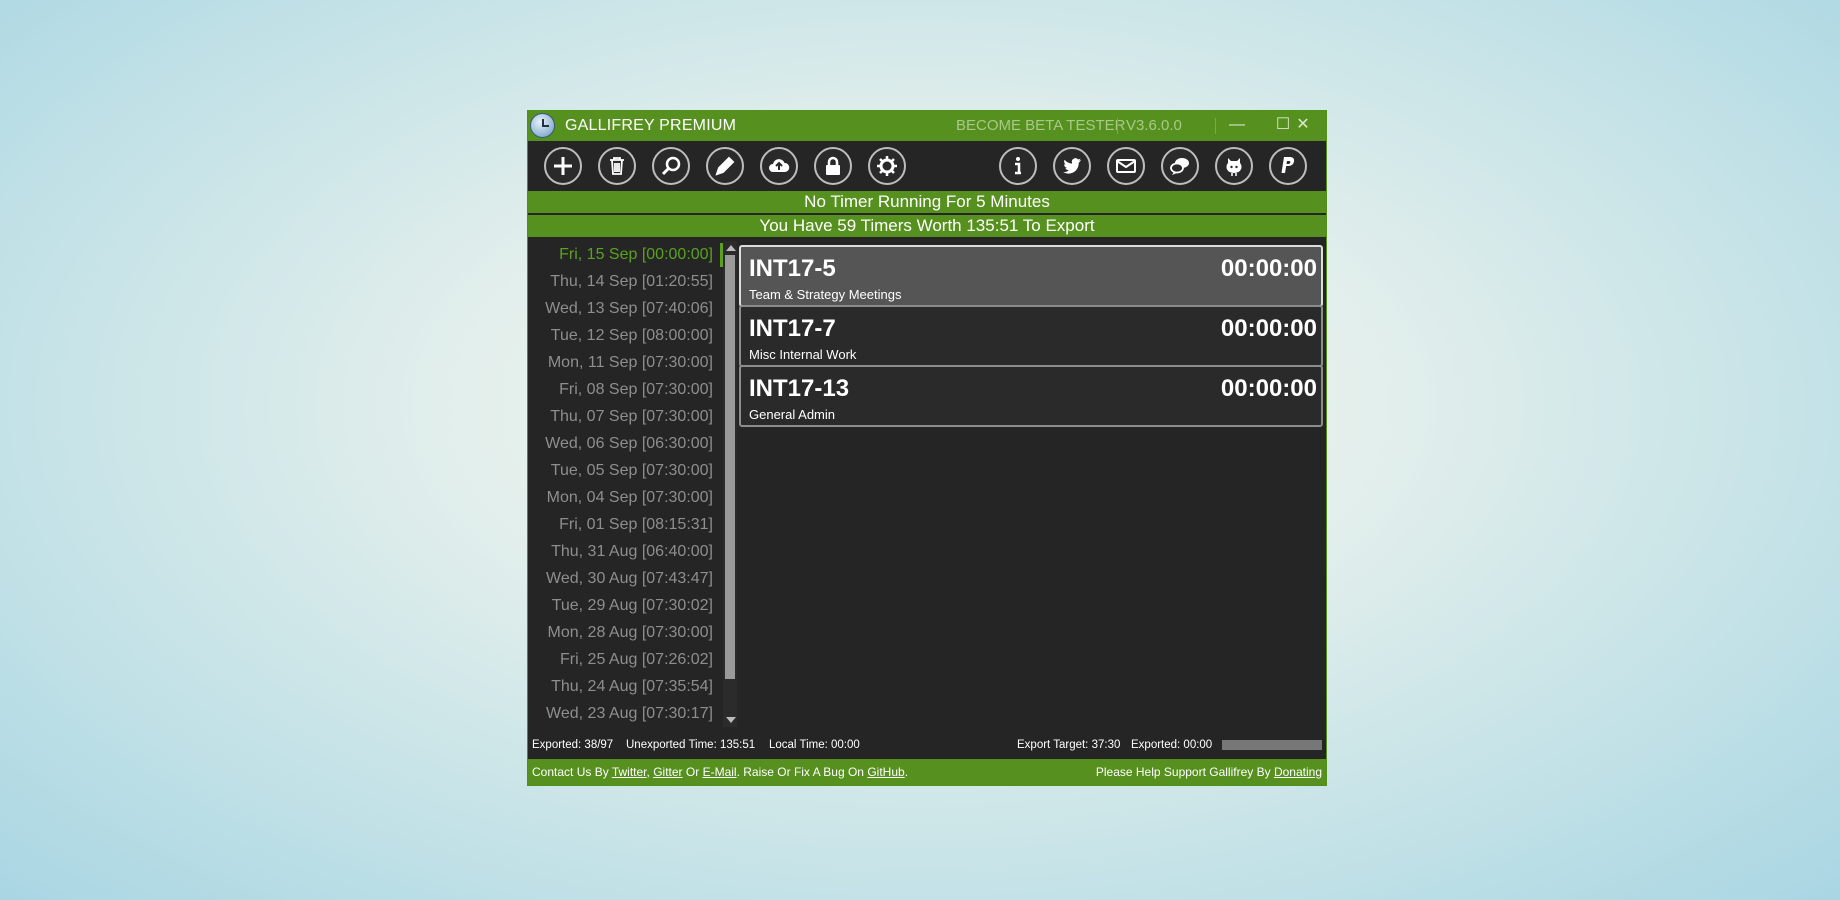 The image size is (1840, 900). What do you see at coordinates (625, 632) in the screenshot?
I see `date-list-item: Mon, 28 Aug [07:30:00]` at bounding box center [625, 632].